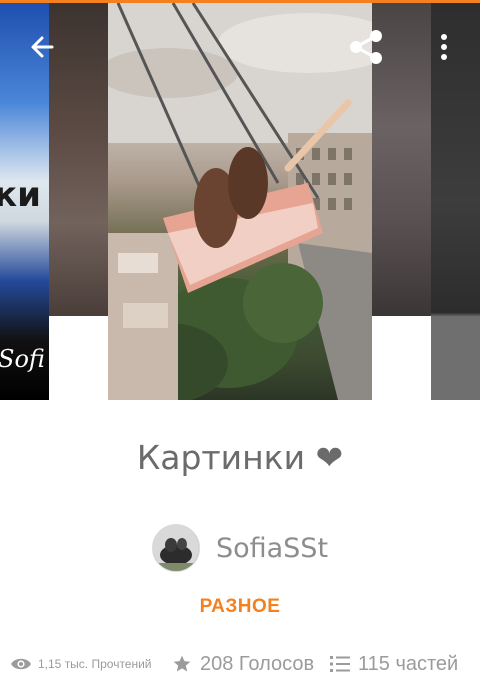 Image resolution: width=480 pixels, height=696 pixels. Describe the element at coordinates (272, 548) in the screenshot. I see `author-name: SofiaSSt` at that location.